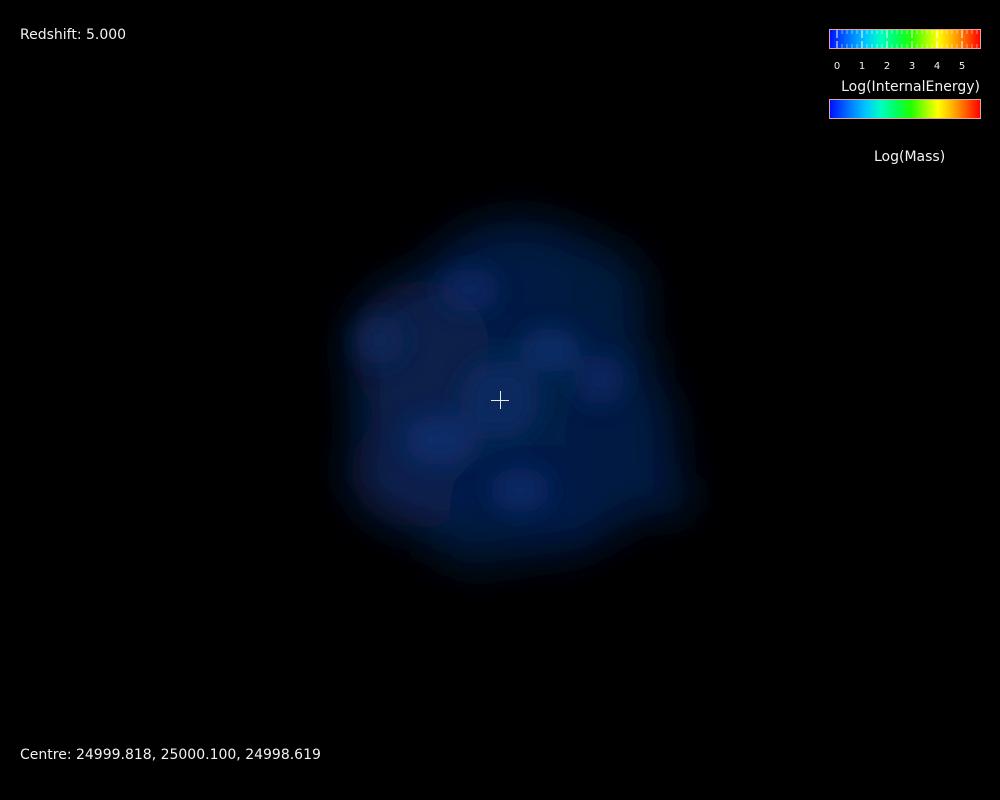 The image size is (1000, 800). What do you see at coordinates (962, 66) in the screenshot?
I see `colorbar-tick-label: 5` at bounding box center [962, 66].